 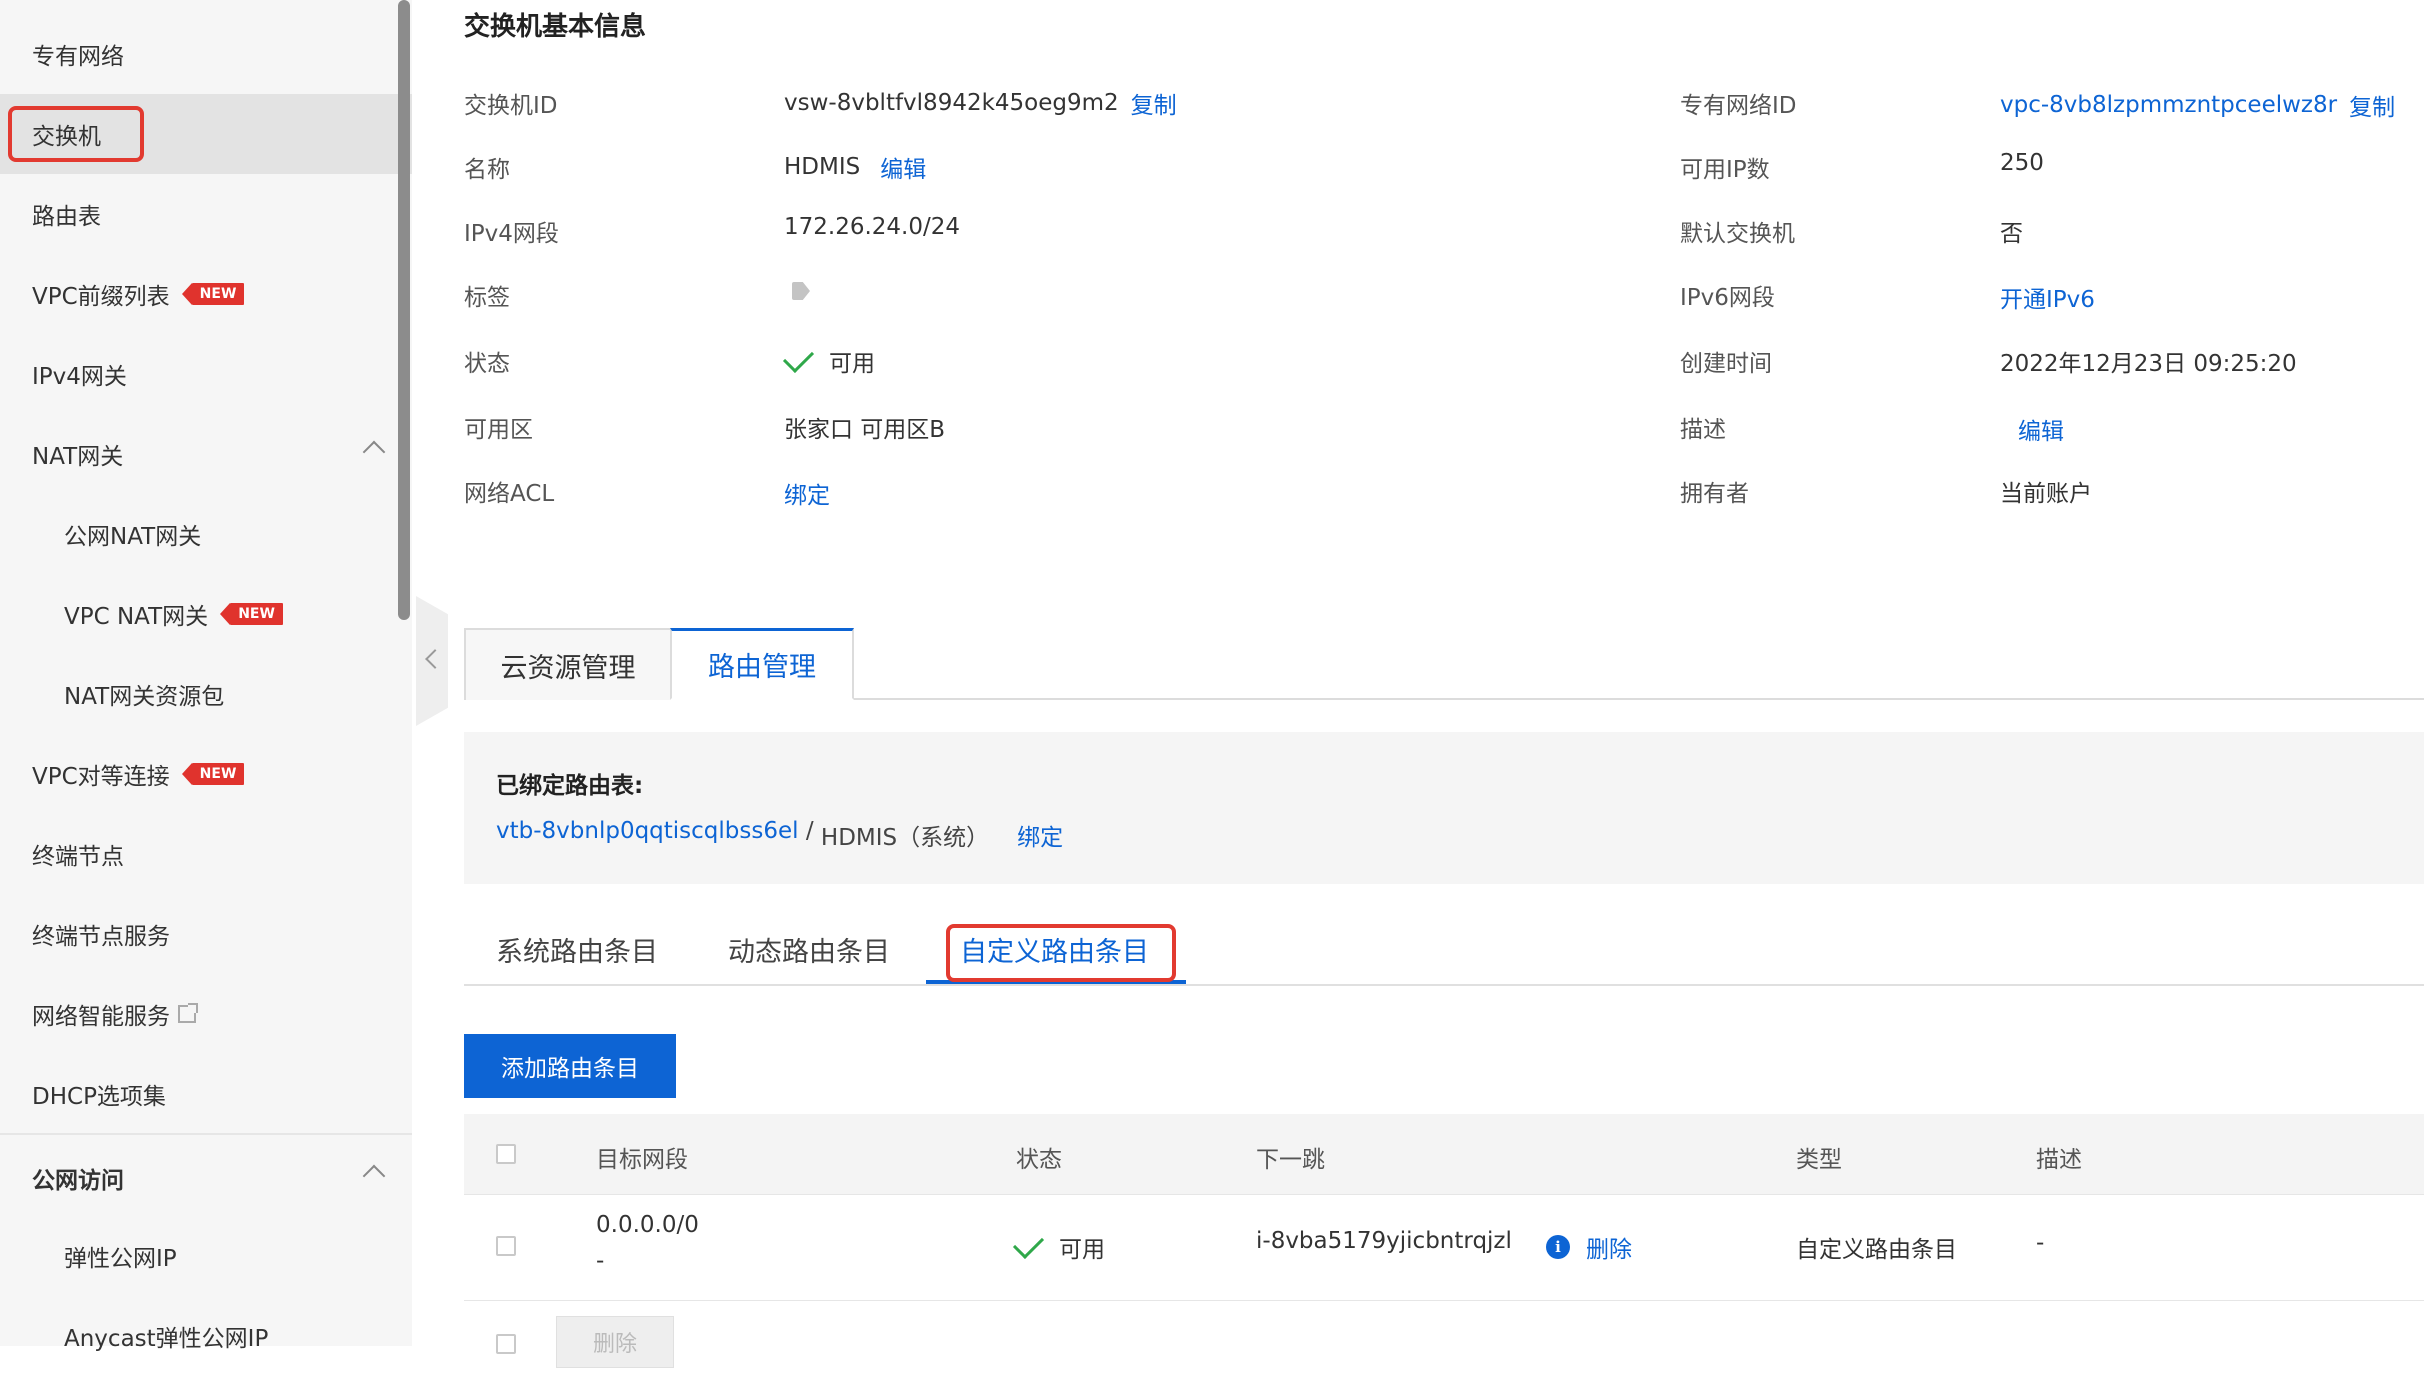 What do you see at coordinates (404, 310) in the screenshot?
I see `sidebar-scrollbar` at bounding box center [404, 310].